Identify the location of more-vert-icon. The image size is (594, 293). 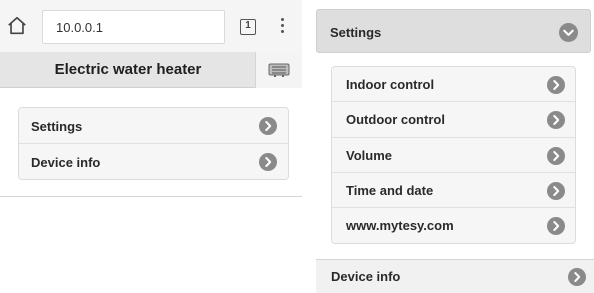
(282, 27).